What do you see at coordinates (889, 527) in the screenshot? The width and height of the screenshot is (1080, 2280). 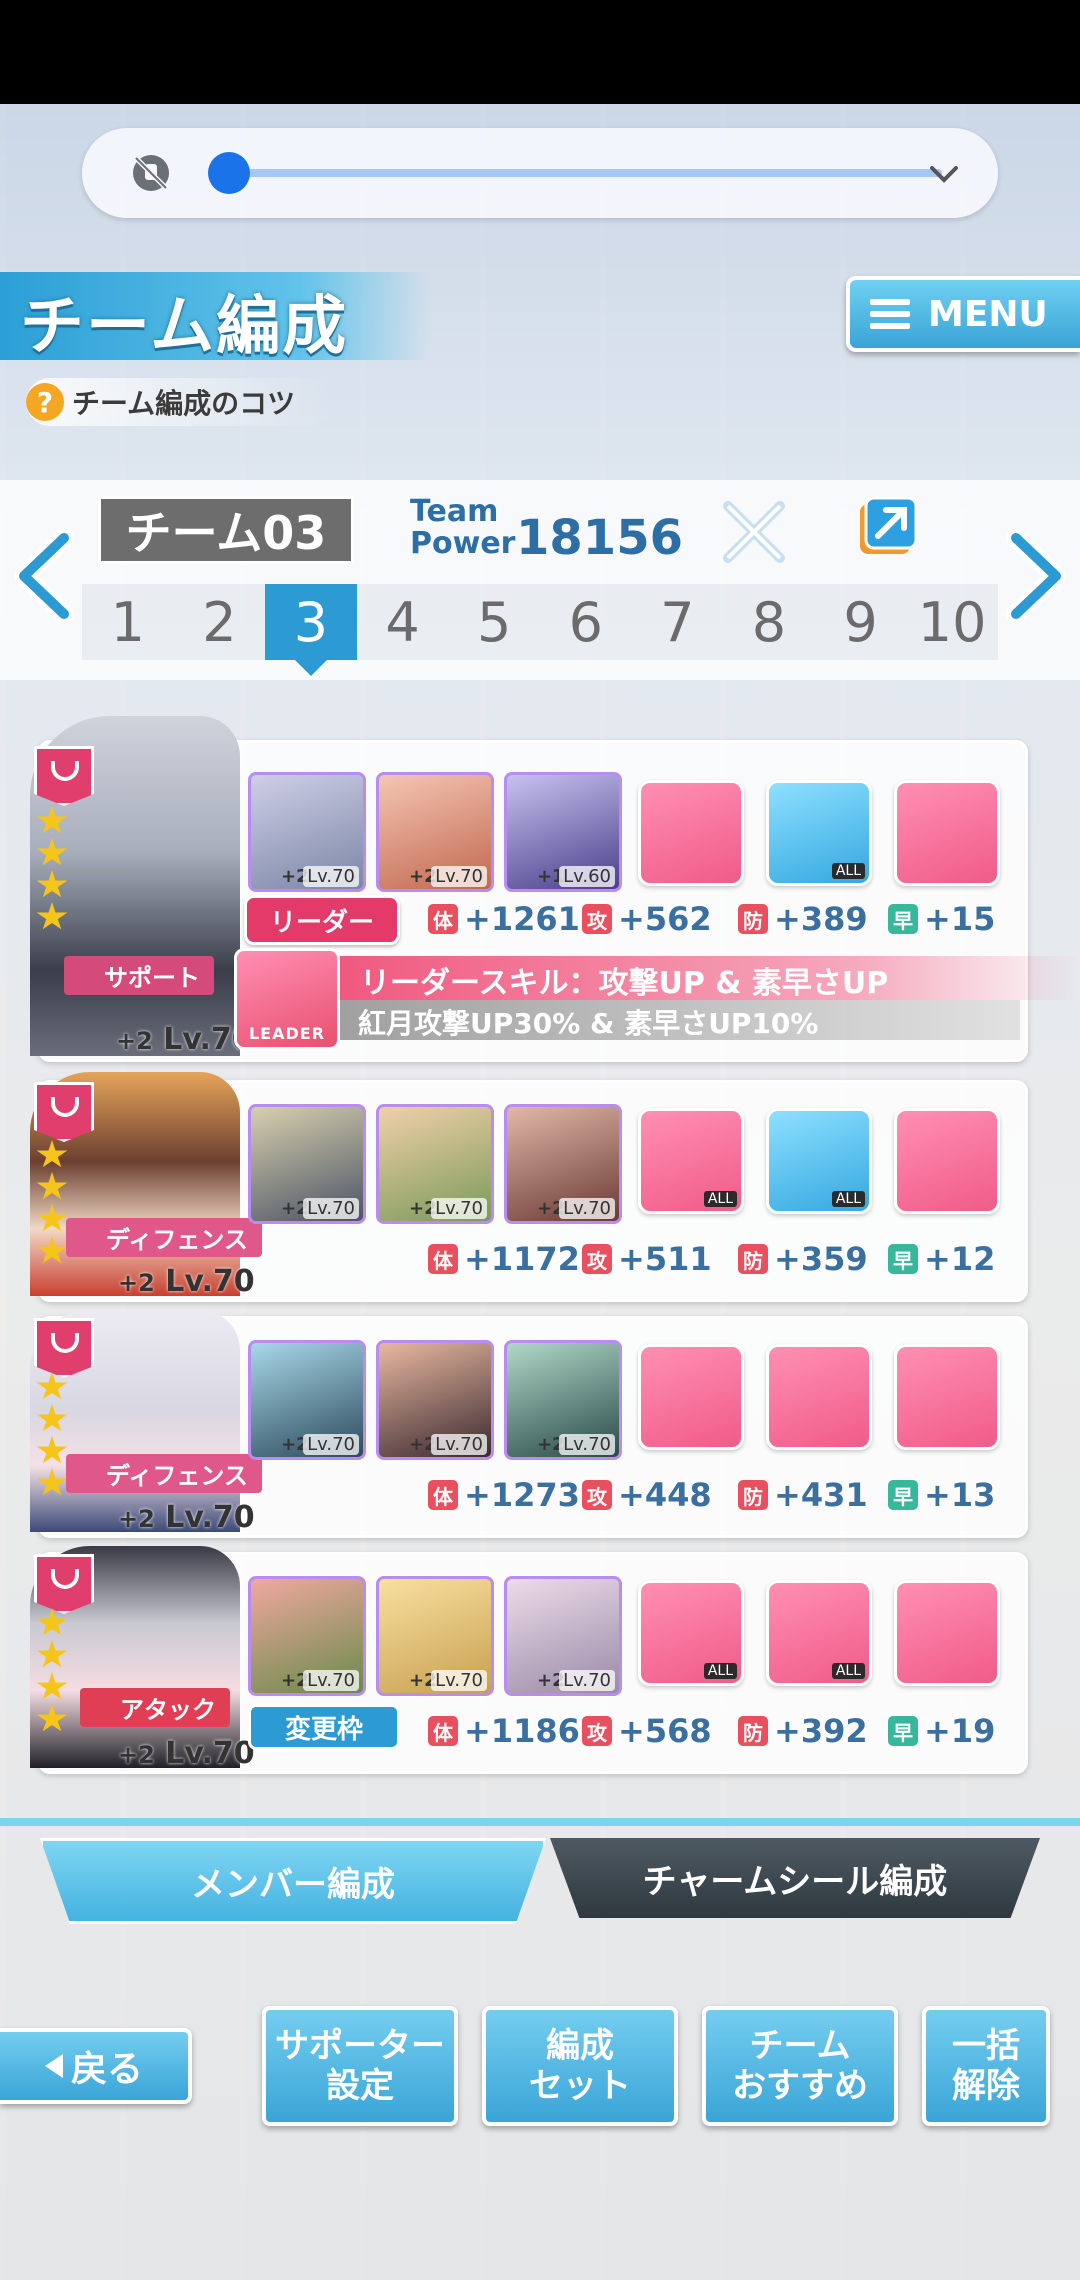 I see `export-icon` at bounding box center [889, 527].